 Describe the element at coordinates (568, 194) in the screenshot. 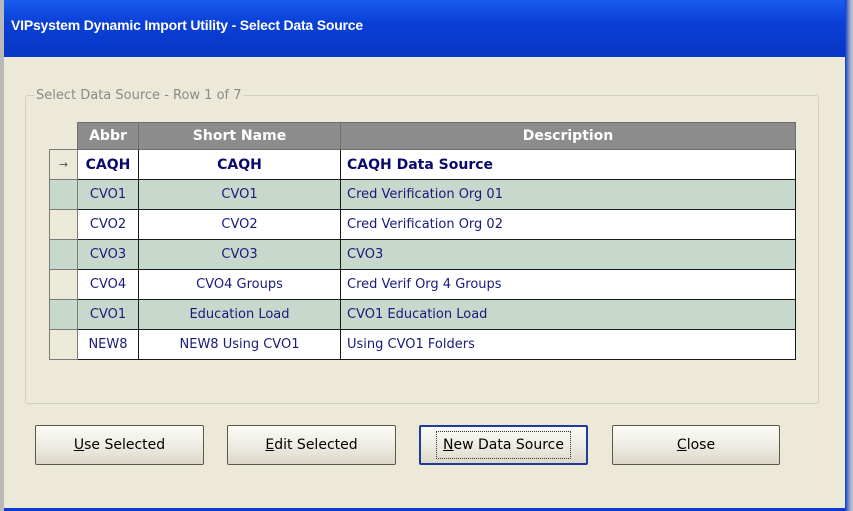

I see `cell-description: Cred Verification Org 01` at that location.